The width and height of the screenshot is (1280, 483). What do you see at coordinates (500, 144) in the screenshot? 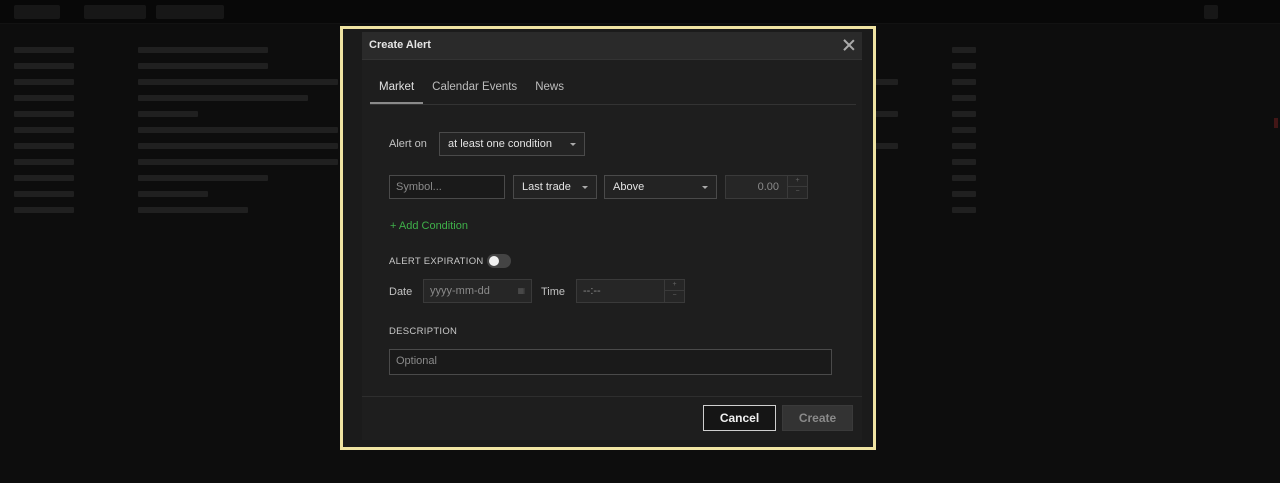
I see `alert-on-value: at least one condition` at bounding box center [500, 144].